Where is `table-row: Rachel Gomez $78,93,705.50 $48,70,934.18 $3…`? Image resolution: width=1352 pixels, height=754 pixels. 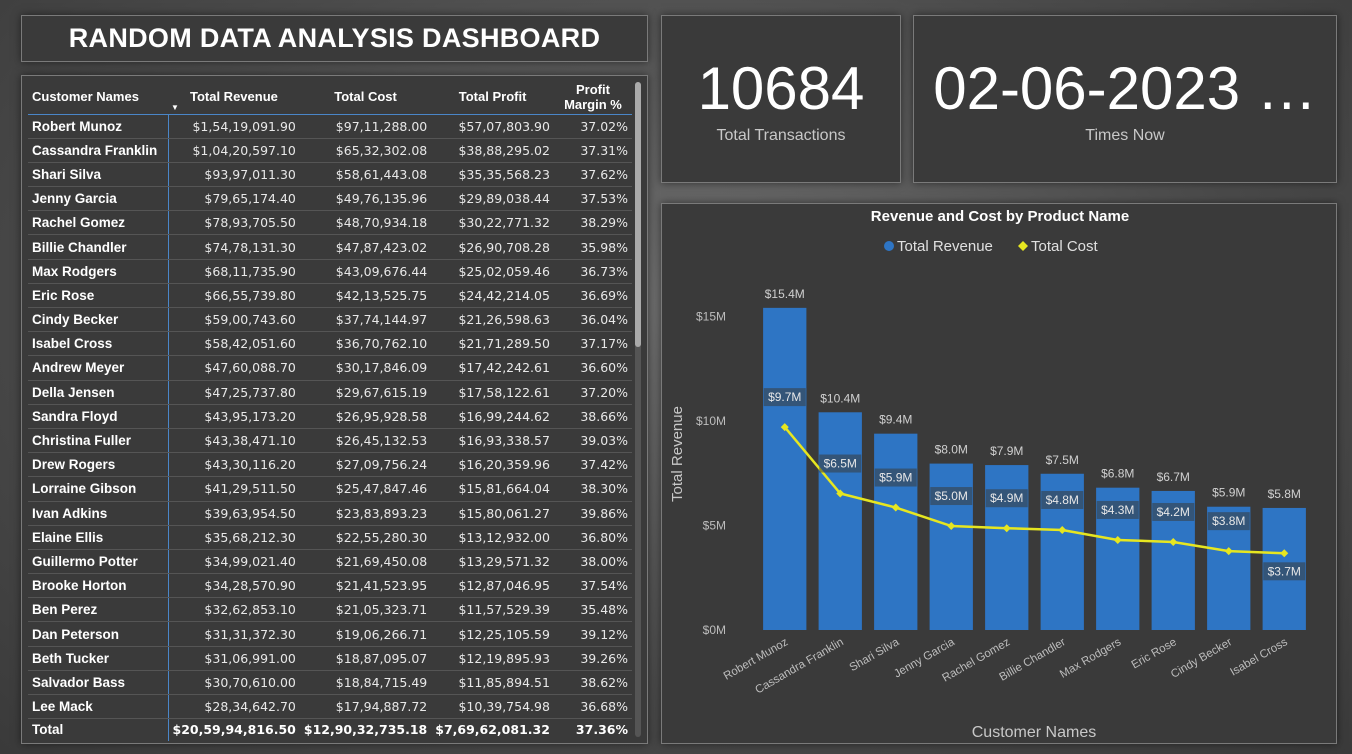
table-row: Rachel Gomez $78,93,705.50 $48,70,934.18 $3… is located at coordinates (330, 223).